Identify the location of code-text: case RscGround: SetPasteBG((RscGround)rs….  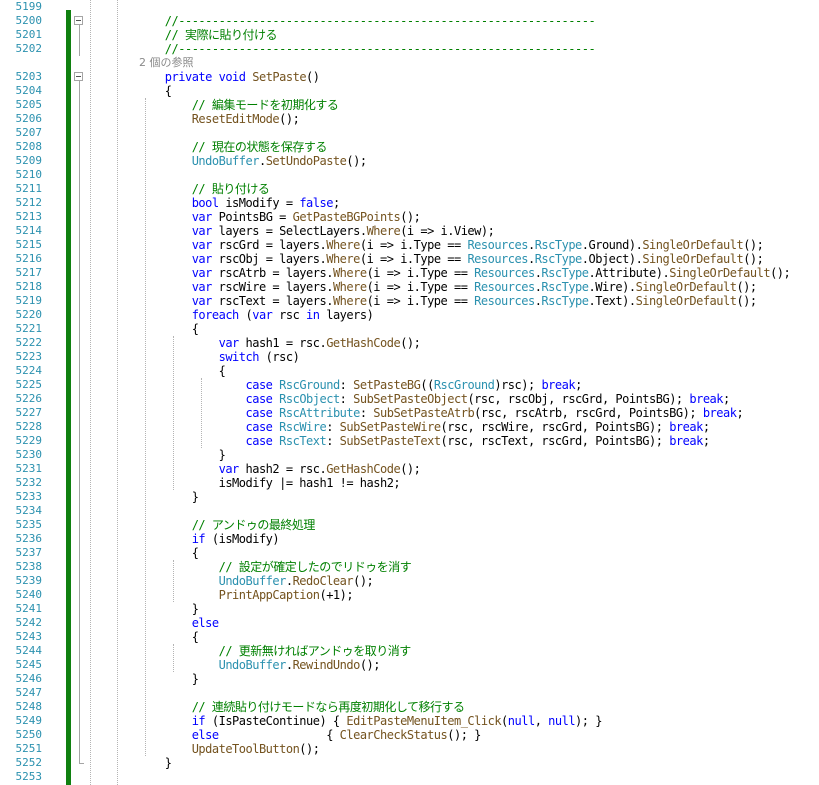
(347, 385).